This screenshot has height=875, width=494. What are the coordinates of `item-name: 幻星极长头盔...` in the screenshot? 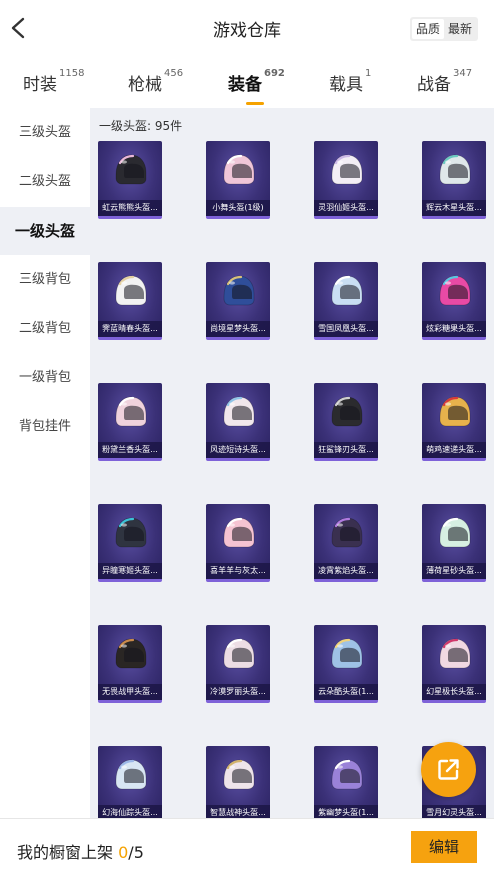 It's located at (454, 692).